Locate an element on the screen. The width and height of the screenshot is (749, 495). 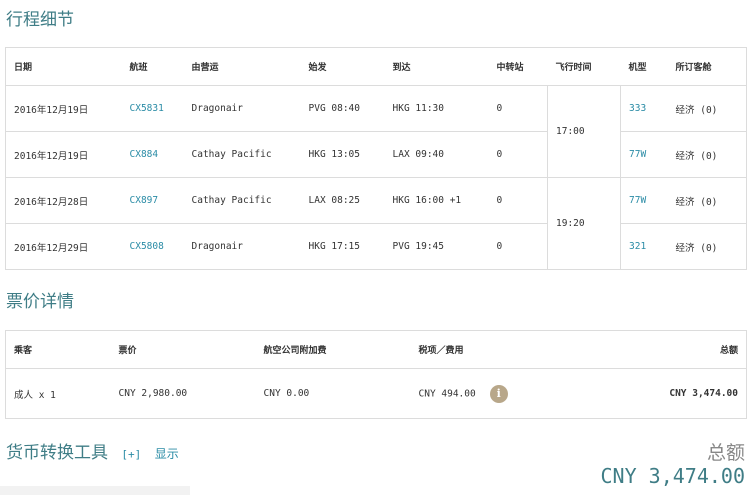
total-amount: CNY 3,474.00 is located at coordinates (673, 476).